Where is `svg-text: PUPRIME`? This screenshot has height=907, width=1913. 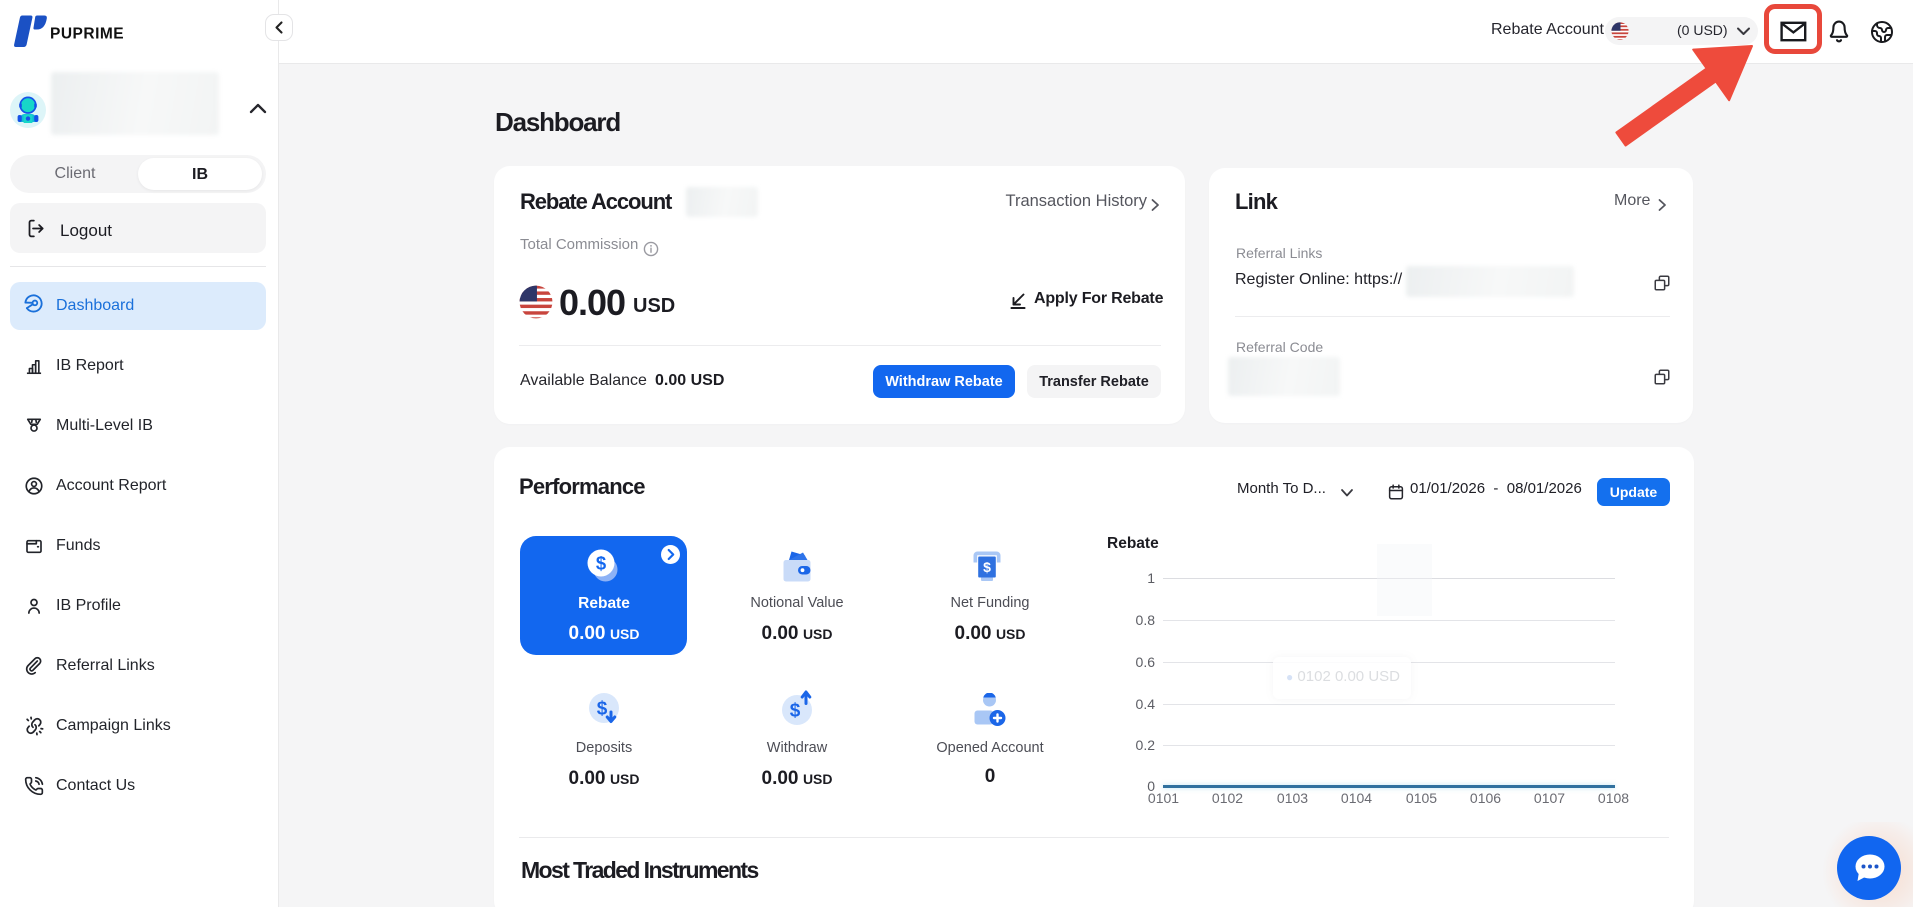
svg-text: PUPRIME is located at coordinates (87, 34).